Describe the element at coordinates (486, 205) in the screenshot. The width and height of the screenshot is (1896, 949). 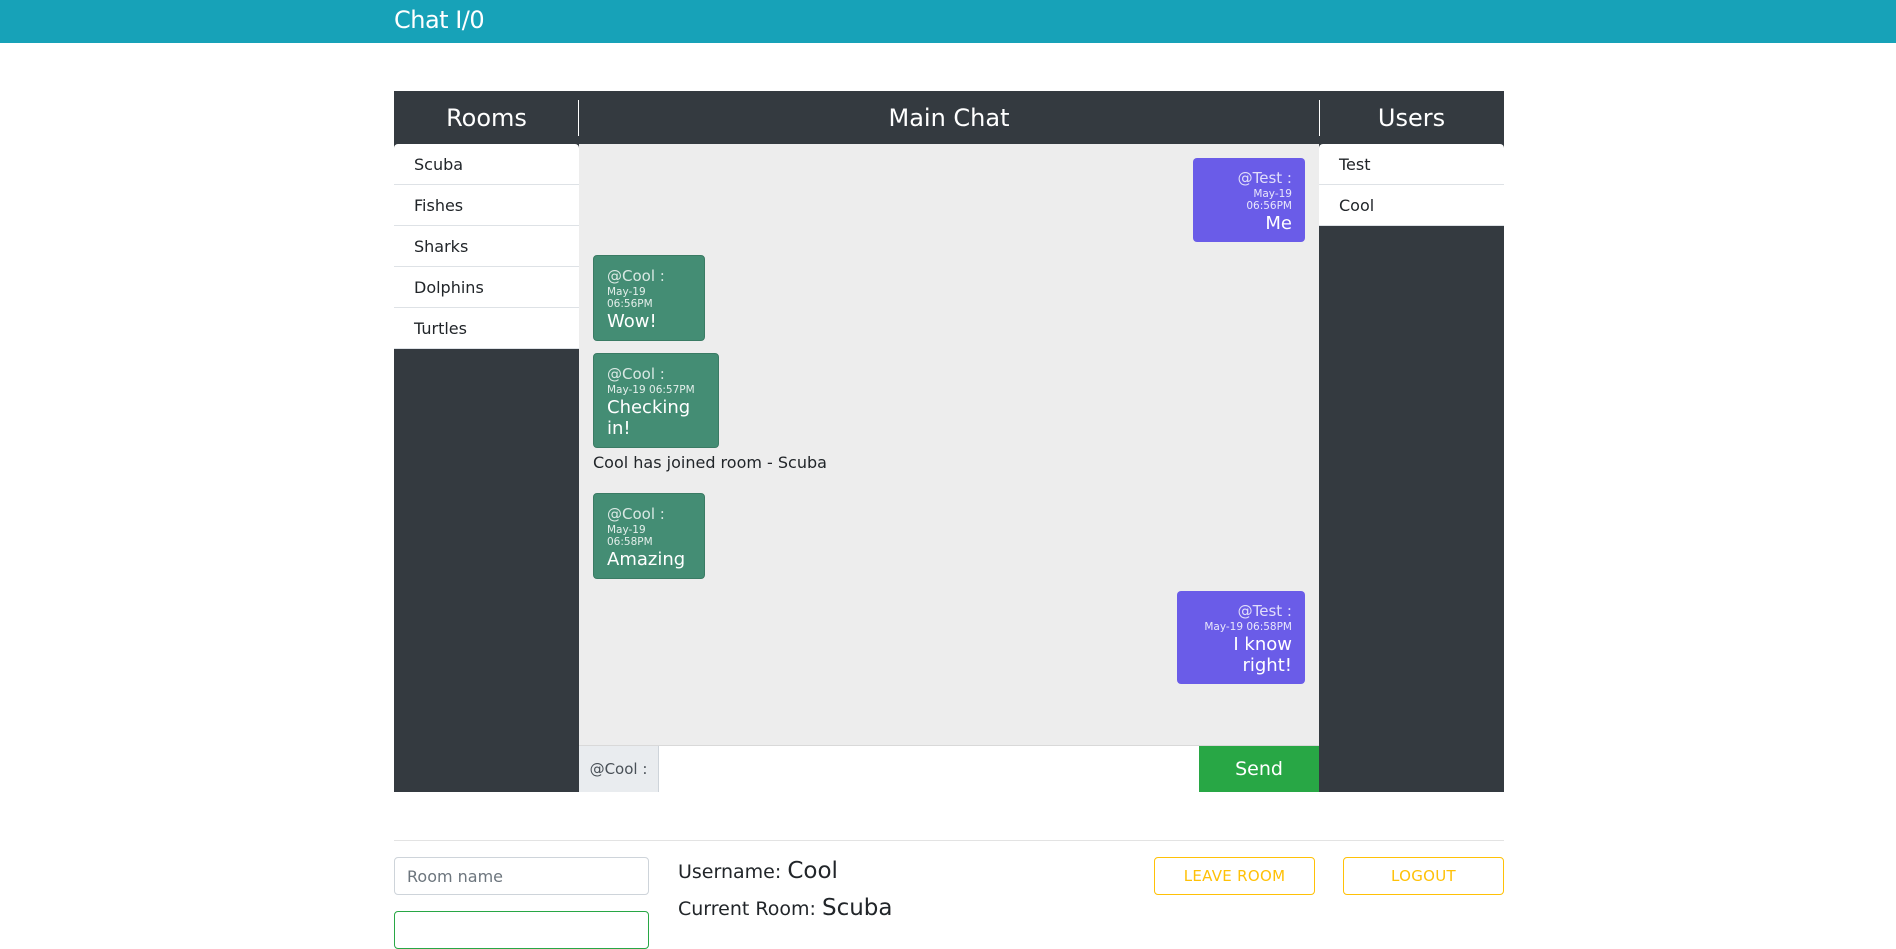
I see `room-item-fishes: Fishes` at that location.